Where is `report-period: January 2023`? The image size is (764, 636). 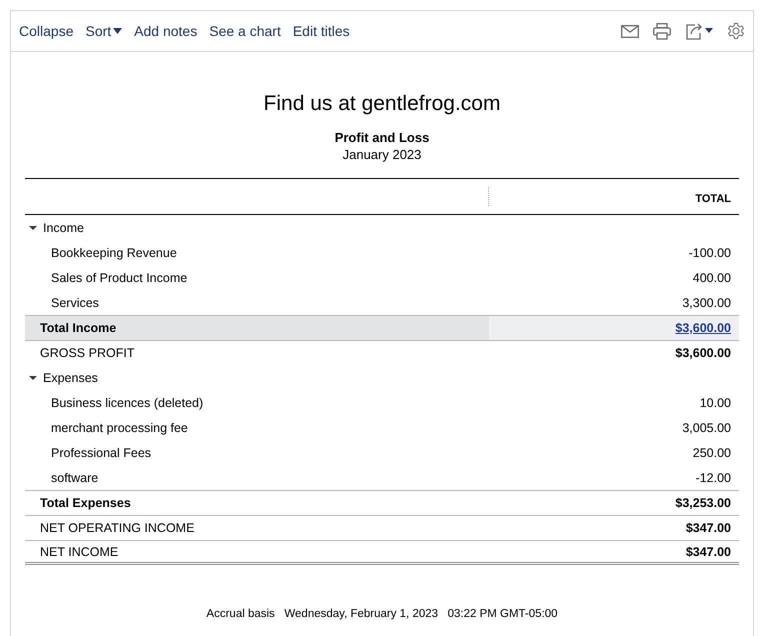
report-period: January 2023 is located at coordinates (382, 154).